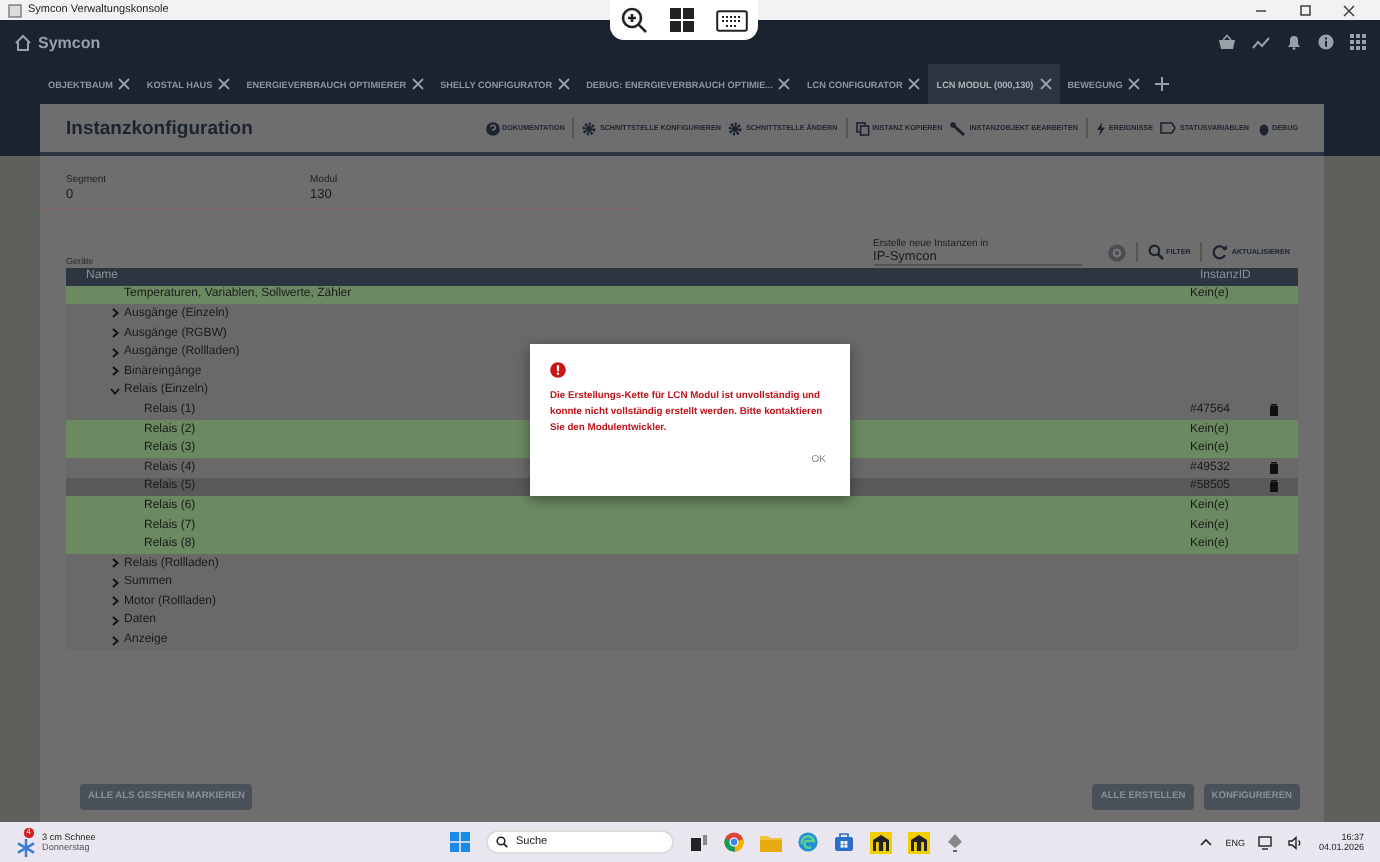 Image resolution: width=1380 pixels, height=862 pixels. Describe the element at coordinates (69, 42) in the screenshot. I see `app-name: Symcon` at that location.